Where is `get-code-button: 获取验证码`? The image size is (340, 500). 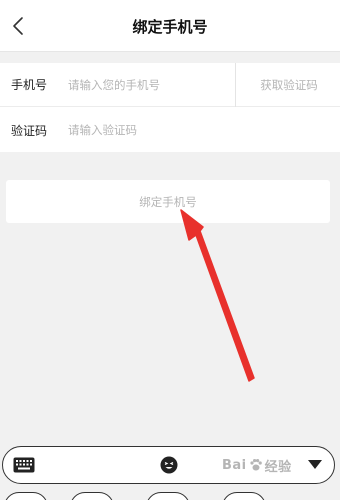 get-code-button: 获取验证码 is located at coordinates (289, 85).